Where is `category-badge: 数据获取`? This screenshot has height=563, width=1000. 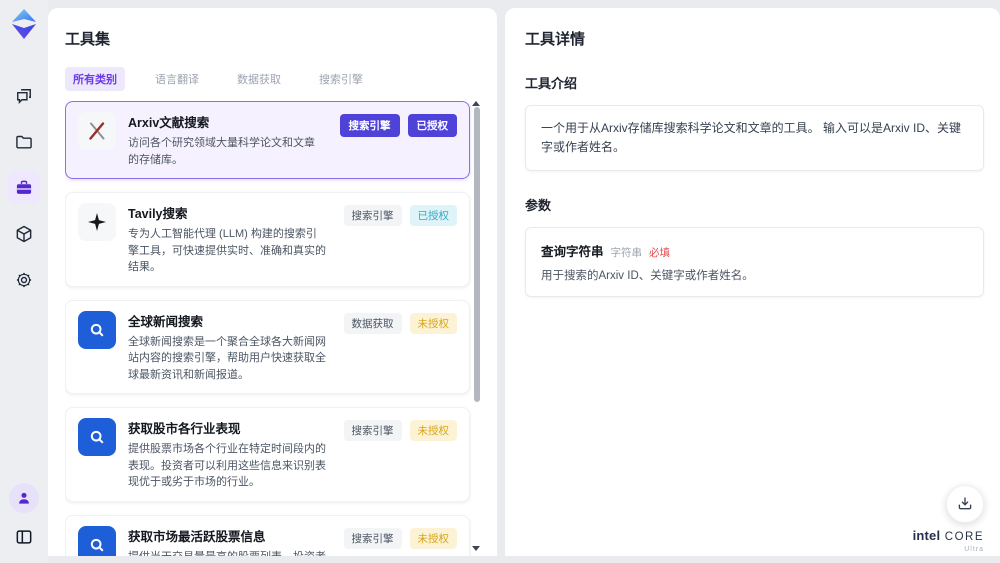 category-badge: 数据获取 is located at coordinates (372, 323).